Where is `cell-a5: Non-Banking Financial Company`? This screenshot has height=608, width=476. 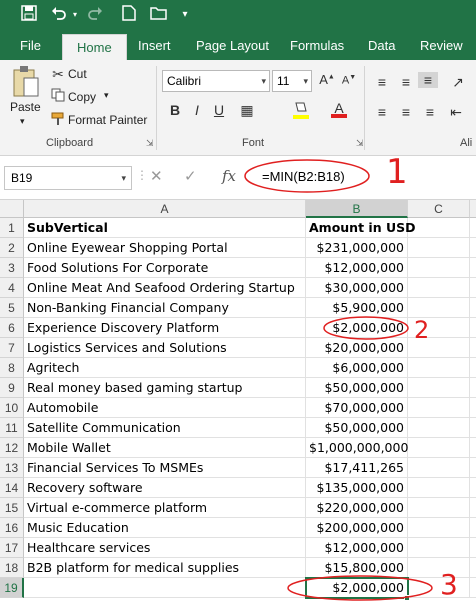 cell-a5: Non-Banking Financial Company is located at coordinates (165, 308).